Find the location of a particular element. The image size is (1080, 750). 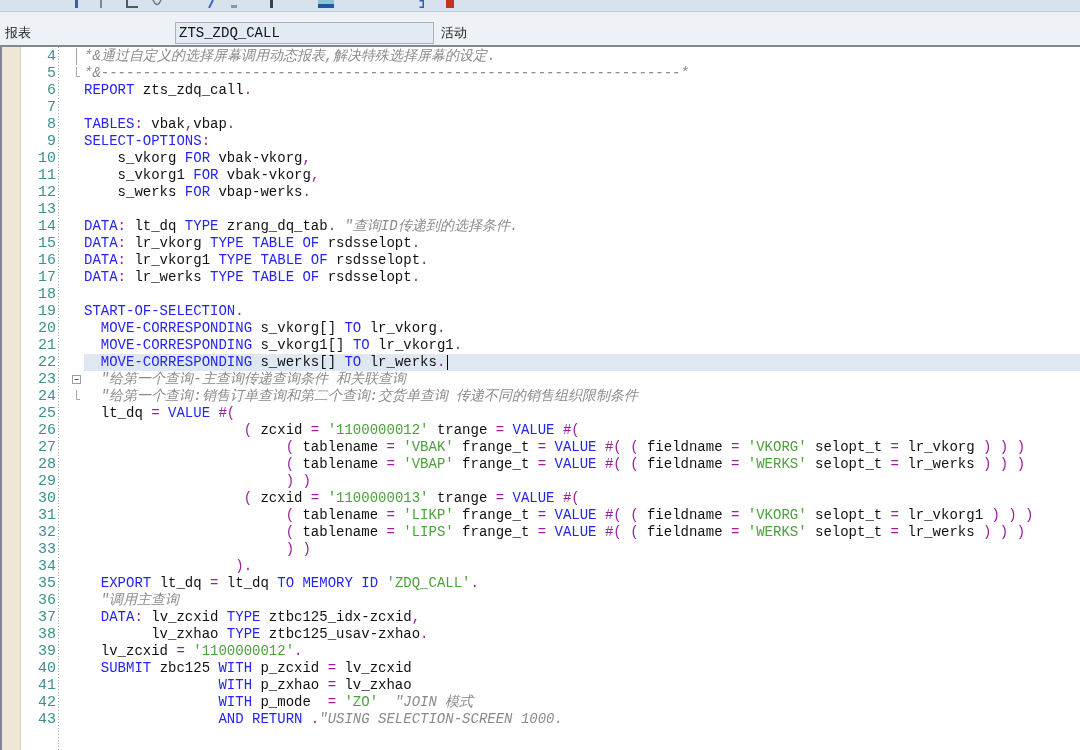

code-line: ( zcxid = '1100000012' trange = VALUE #( is located at coordinates (411, 430).